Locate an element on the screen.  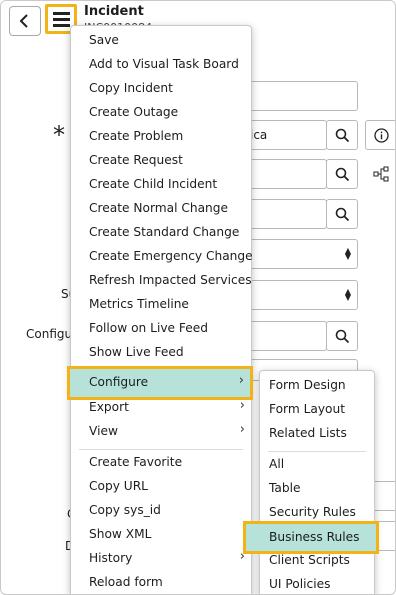
menu-item-configure: Configure › is located at coordinates (160, 383).